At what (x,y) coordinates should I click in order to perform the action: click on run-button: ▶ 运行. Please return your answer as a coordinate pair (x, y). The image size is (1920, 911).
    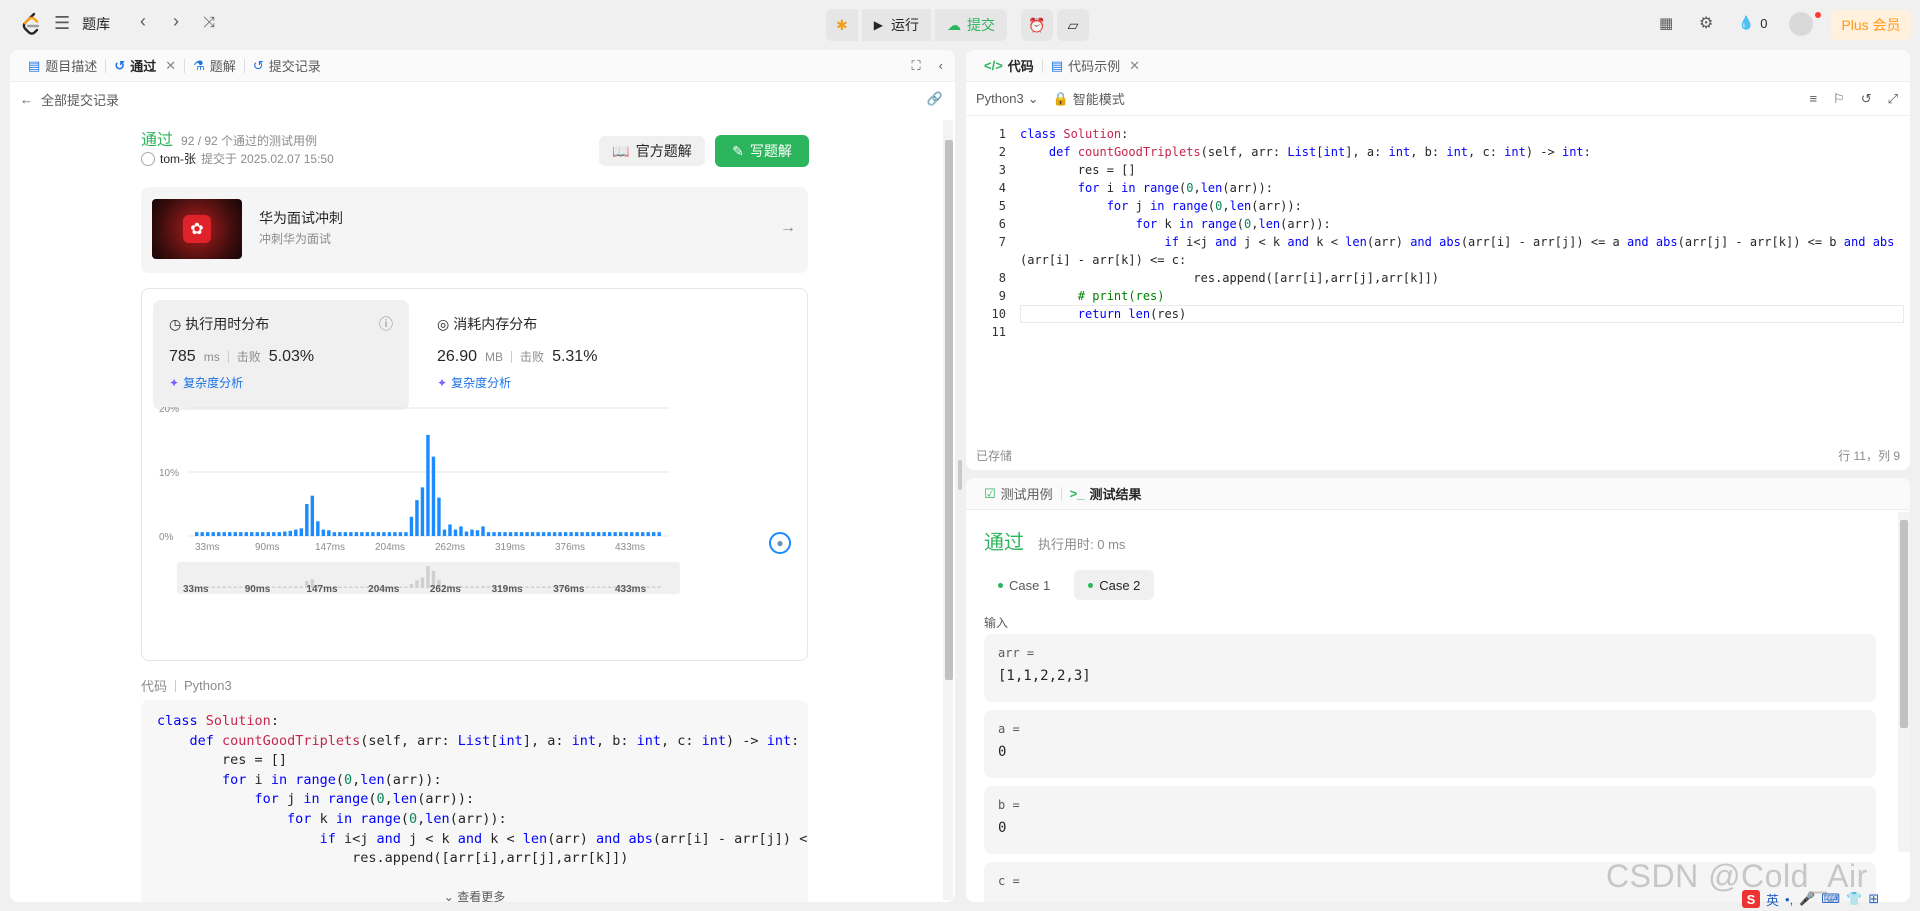
    Looking at the image, I should click on (896, 25).